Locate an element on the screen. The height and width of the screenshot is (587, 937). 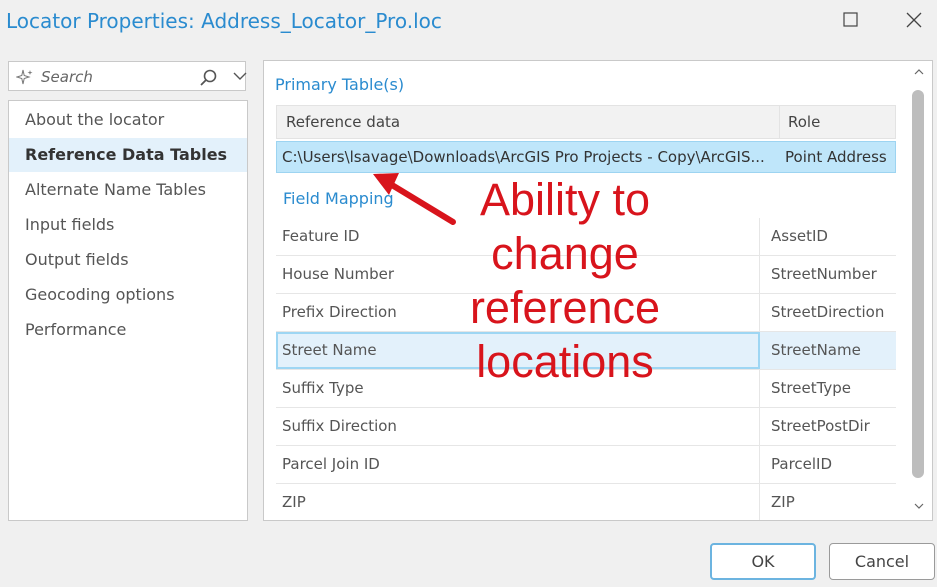
scroll-thumb is located at coordinates (918, 284).